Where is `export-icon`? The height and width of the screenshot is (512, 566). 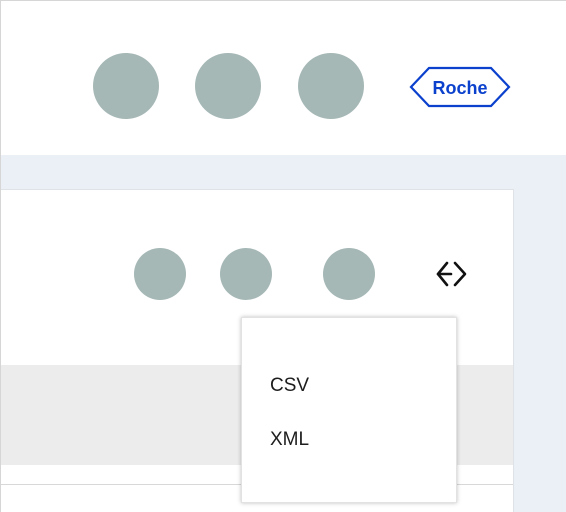 export-icon is located at coordinates (451, 274).